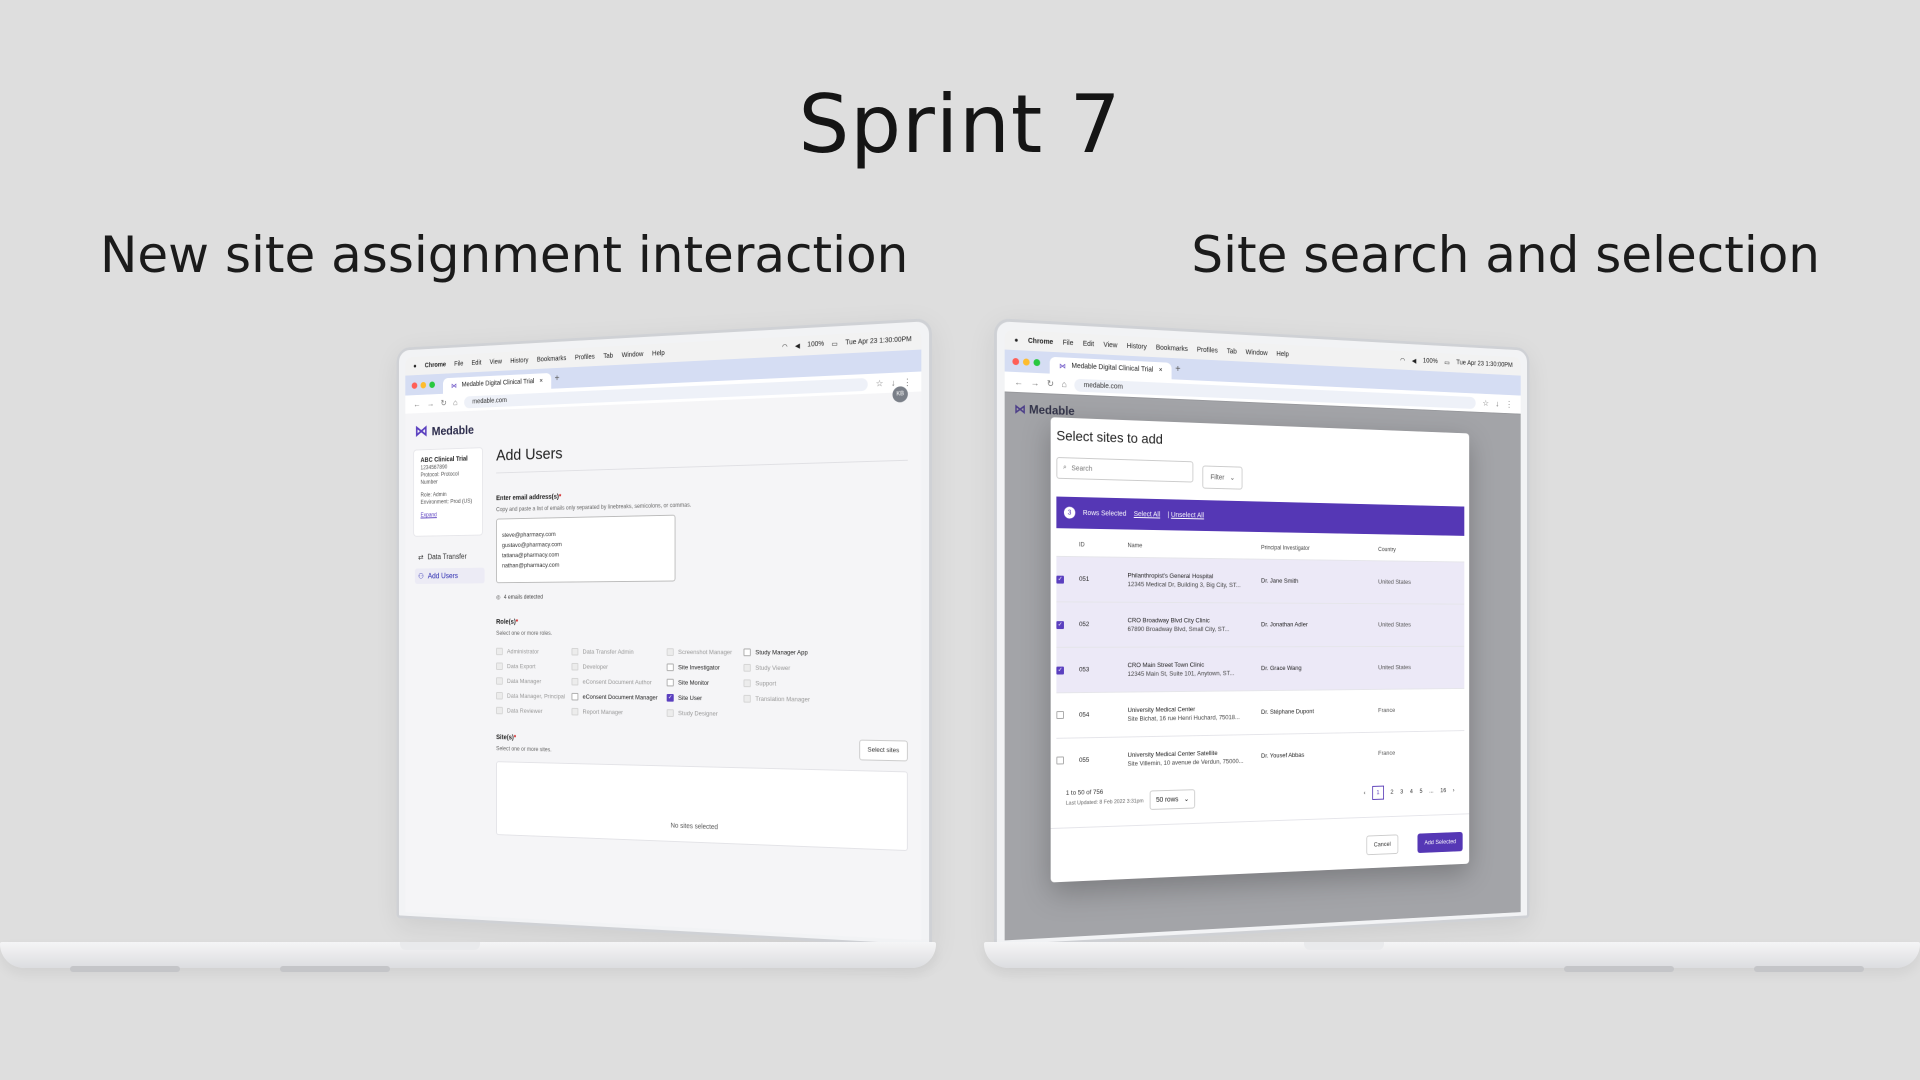  I want to click on sidebar-item-data-transfer: ⇄ Data Transfer, so click(450, 556).